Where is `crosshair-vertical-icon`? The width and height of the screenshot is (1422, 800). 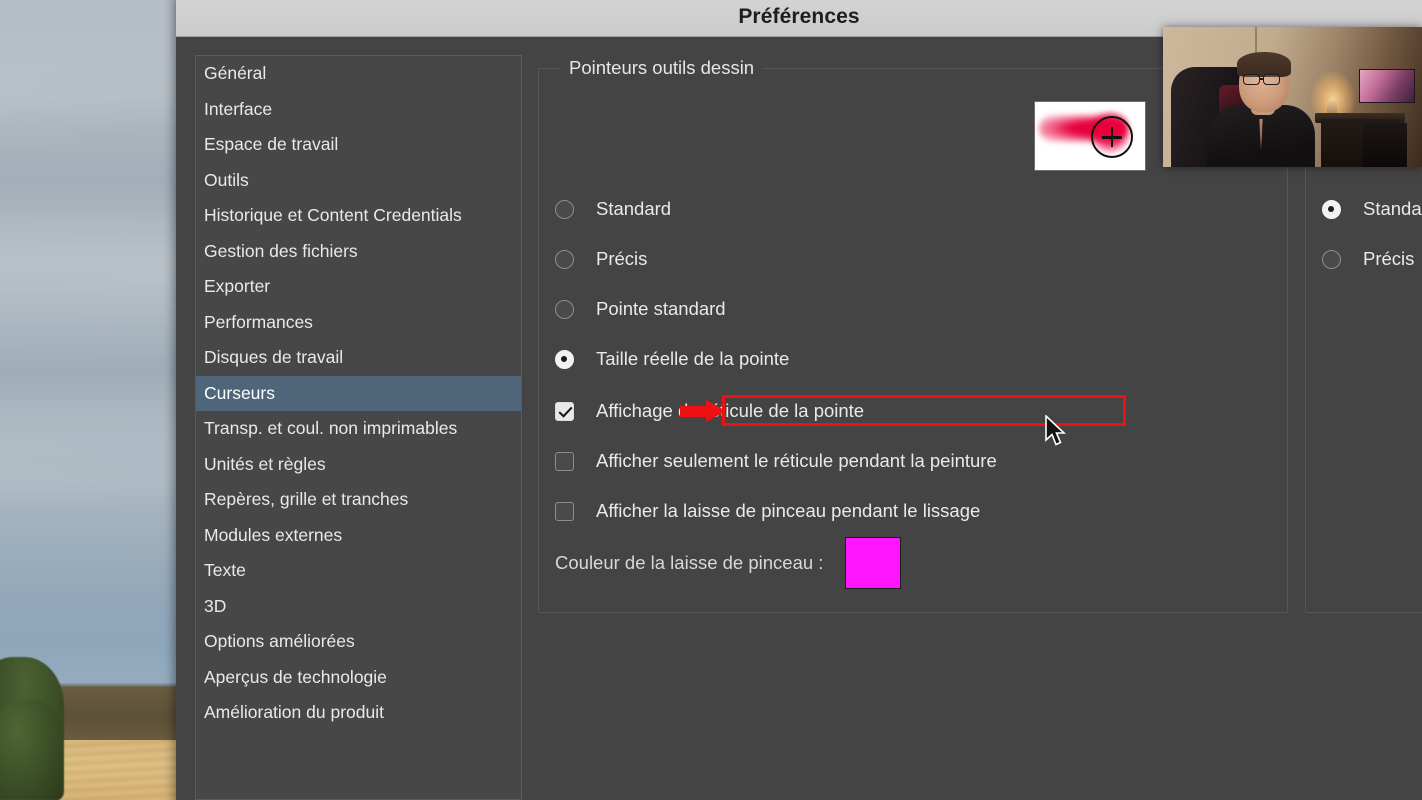
crosshair-vertical-icon is located at coordinates (1112, 137).